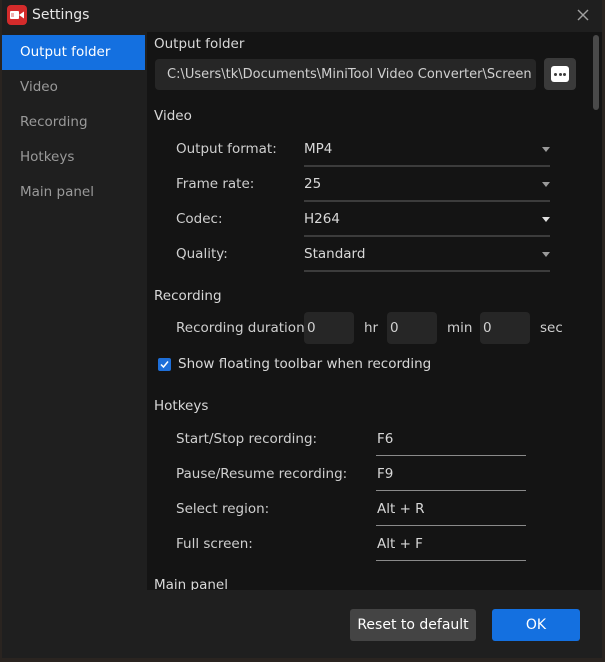  I want to click on start-stop-hotkey-field: F6, so click(451, 443).